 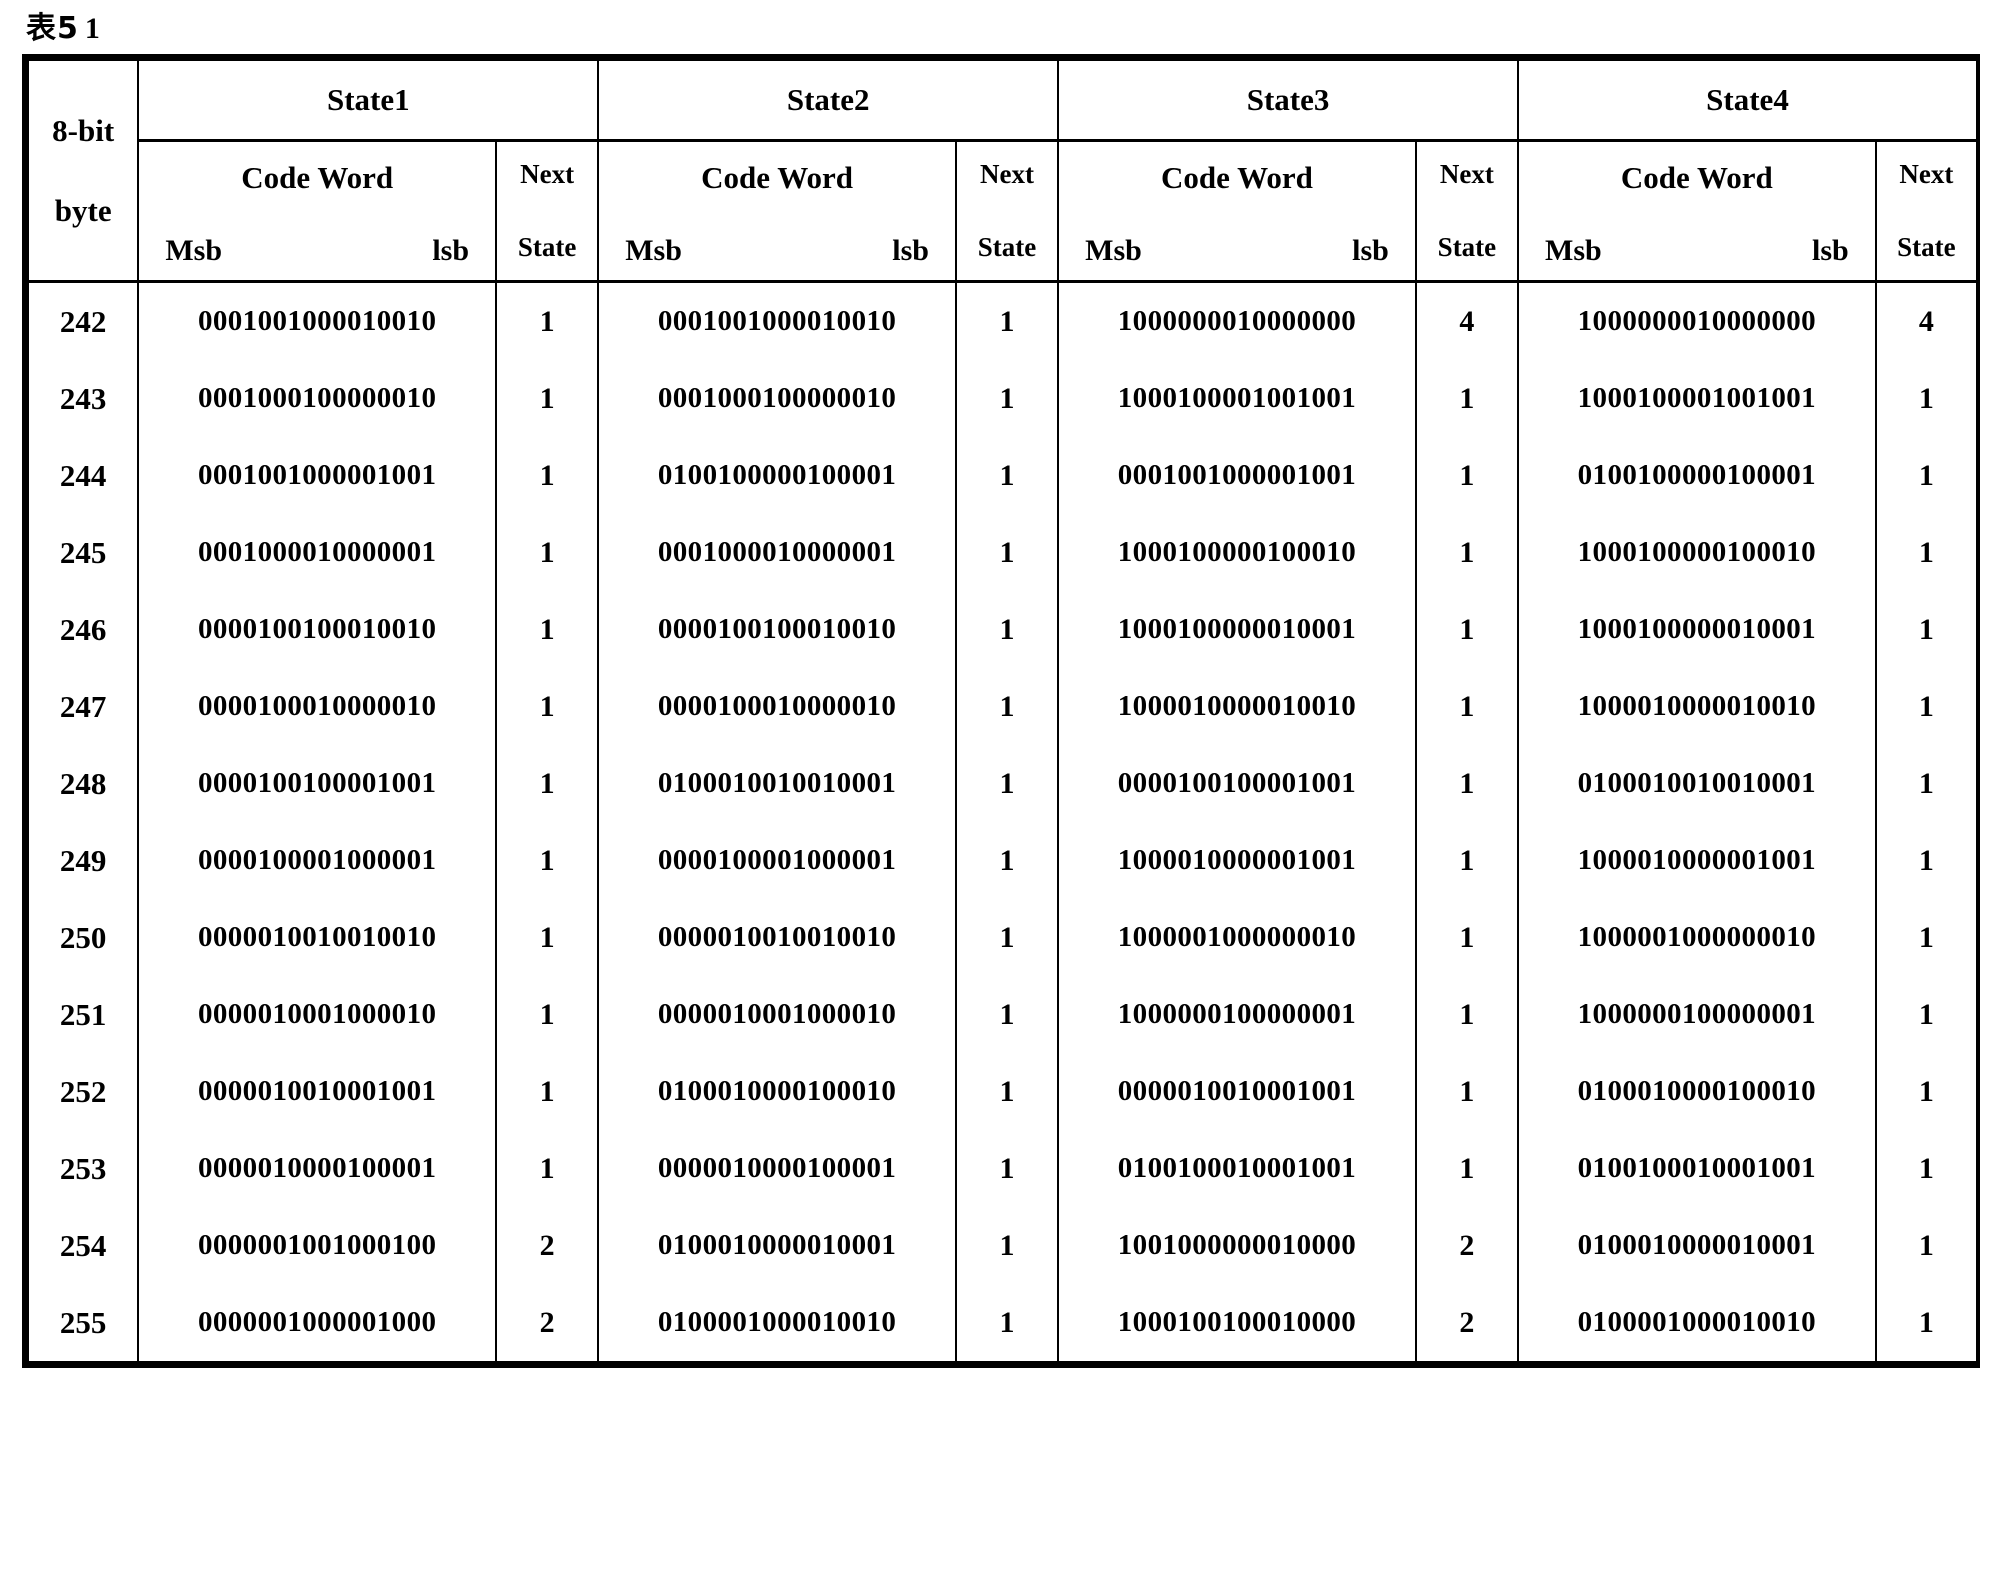 What do you see at coordinates (83, 210) in the screenshot?
I see `header-byte-line2: byte` at bounding box center [83, 210].